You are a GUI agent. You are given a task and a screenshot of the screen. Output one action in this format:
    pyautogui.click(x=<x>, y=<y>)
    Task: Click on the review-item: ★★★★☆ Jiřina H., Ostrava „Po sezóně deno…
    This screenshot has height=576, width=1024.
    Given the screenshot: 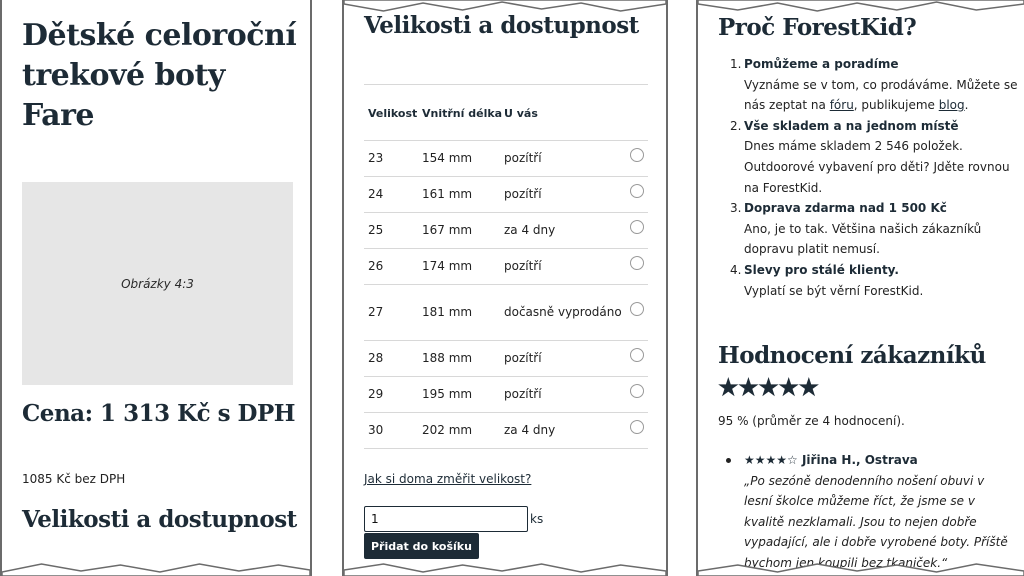 What is the action you would take?
    pyautogui.click(x=879, y=512)
    